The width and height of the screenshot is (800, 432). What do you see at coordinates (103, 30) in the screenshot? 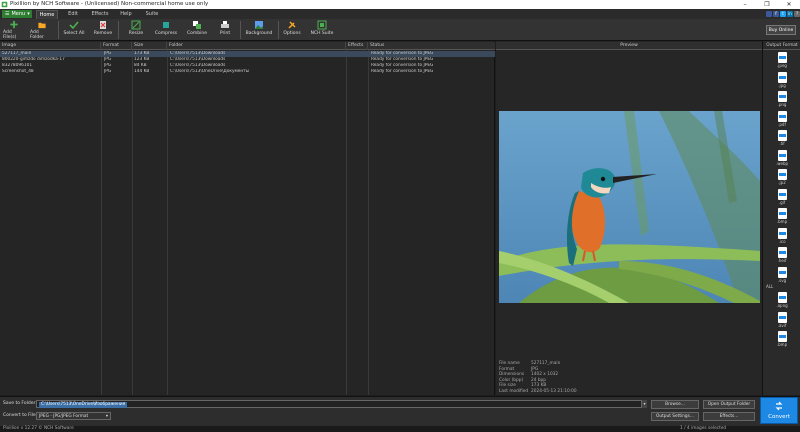
I see `remove-button: Remove` at bounding box center [103, 30].